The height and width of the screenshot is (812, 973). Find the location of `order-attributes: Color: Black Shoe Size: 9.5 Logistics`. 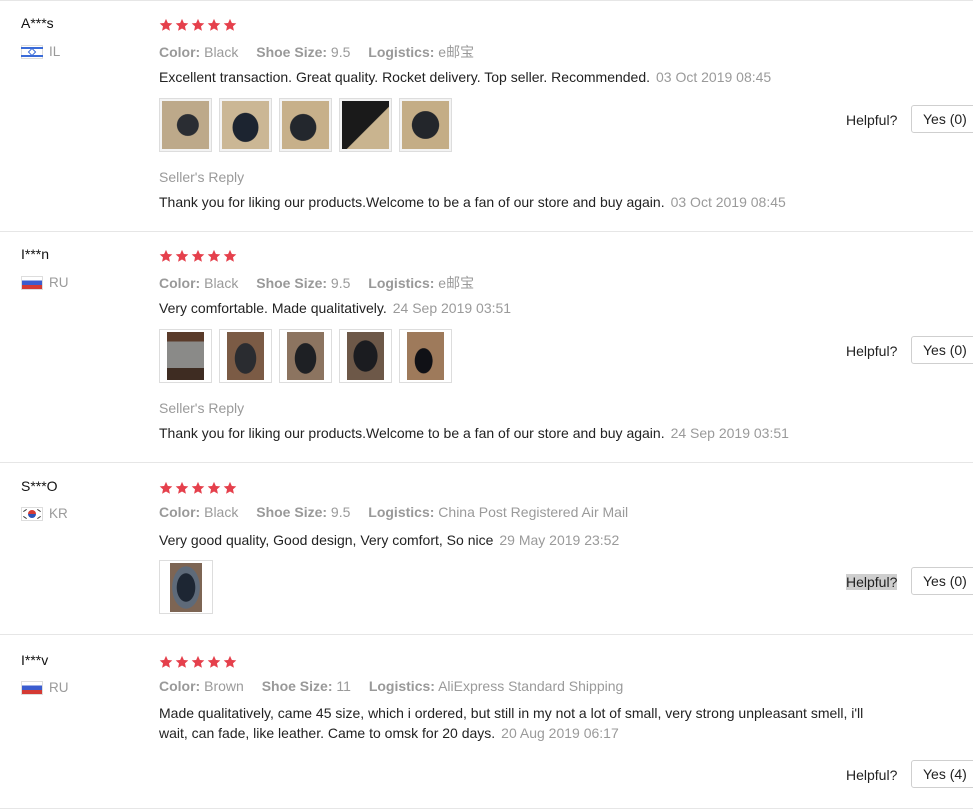

order-attributes: Color: Black Shoe Size: 9.5 Logistics is located at coordinates (400, 512).